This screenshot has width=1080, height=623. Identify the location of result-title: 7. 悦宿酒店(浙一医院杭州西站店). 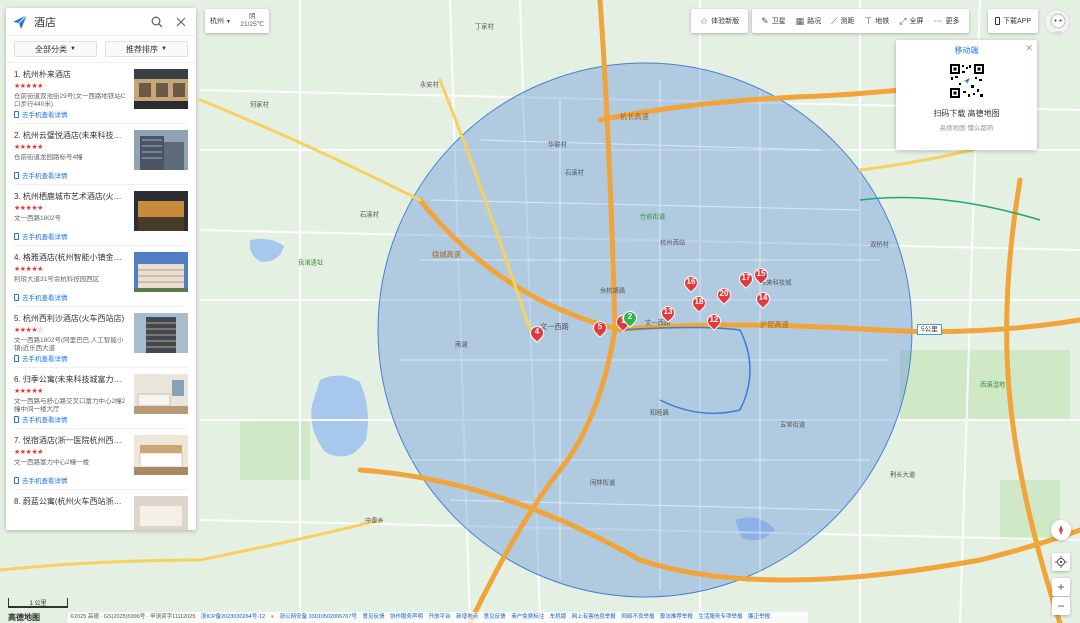
(70, 440).